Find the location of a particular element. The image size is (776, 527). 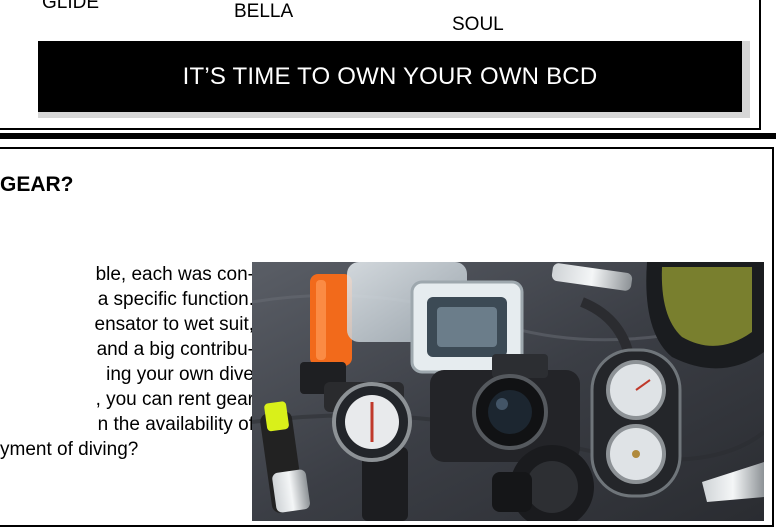

body-line: and a big contribu- is located at coordinates (175, 349).